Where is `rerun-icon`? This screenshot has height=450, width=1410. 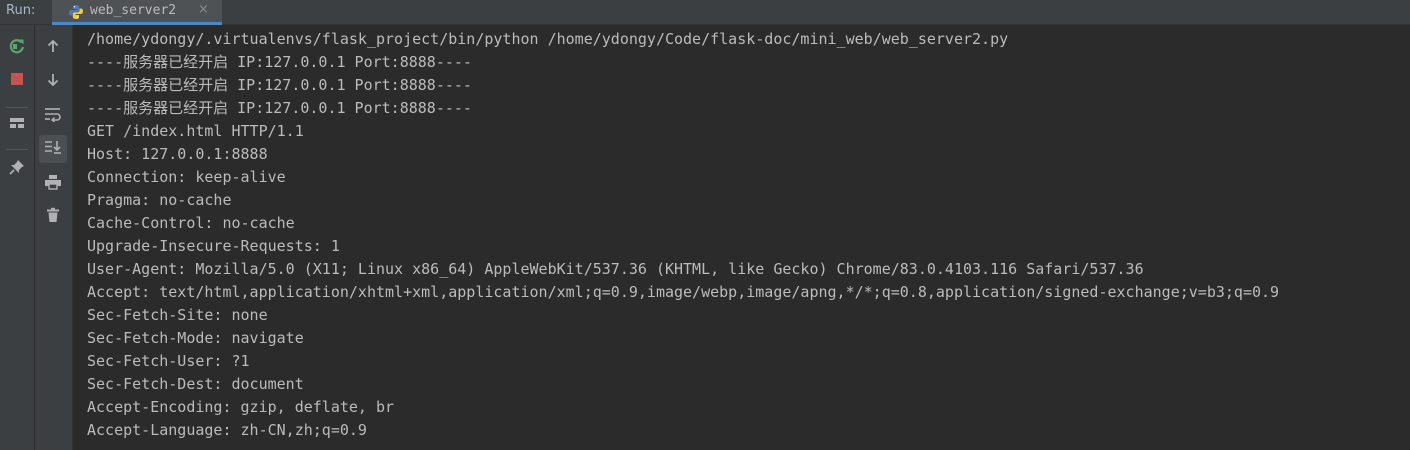
rerun-icon is located at coordinates (17, 48).